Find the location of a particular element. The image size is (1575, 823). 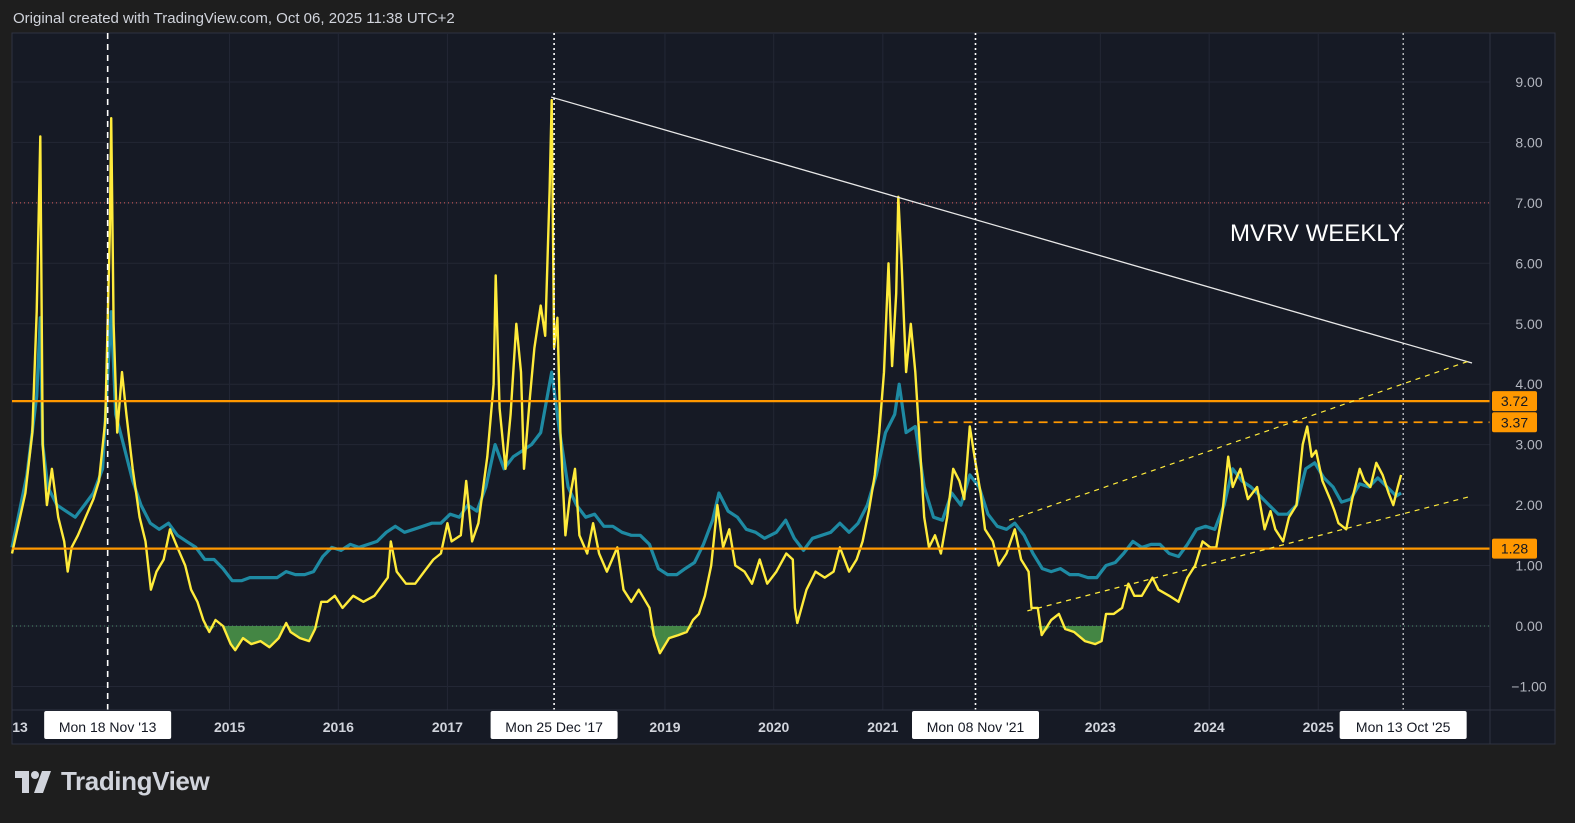

vertical-marker-label: Mon 08 Nov '21 is located at coordinates (976, 727).